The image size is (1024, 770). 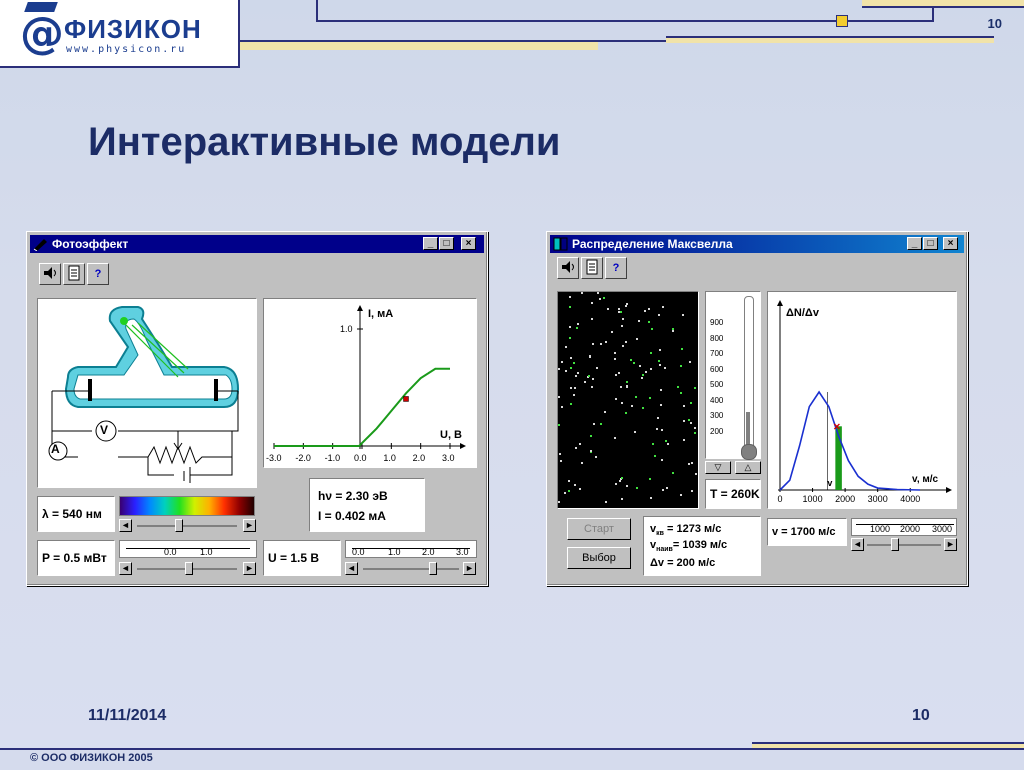 I want to click on header-stripe, so click(x=830, y=40).